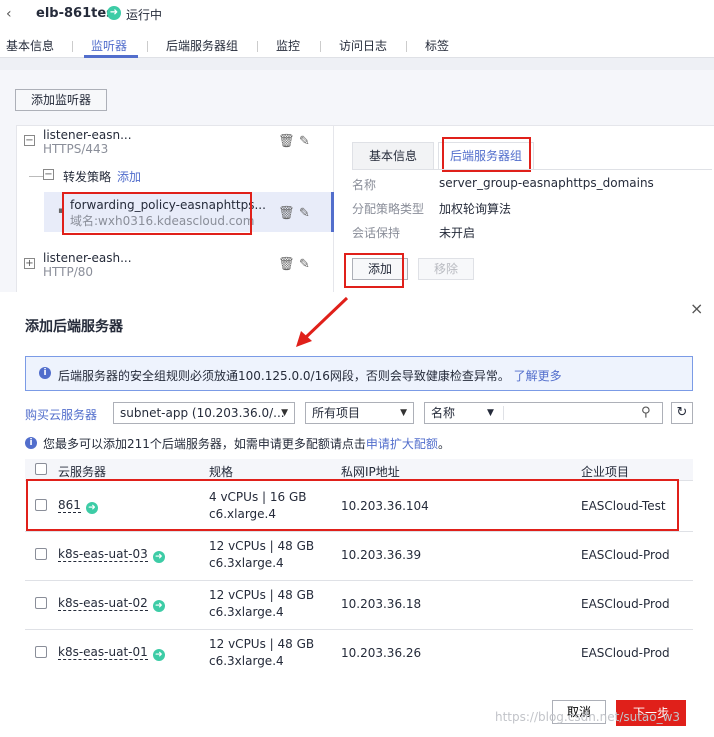 Image resolution: width=714 pixels, height=737 pixels. Describe the element at coordinates (370, 472) in the screenshot. I see `column-header: 私网IP地址` at that location.